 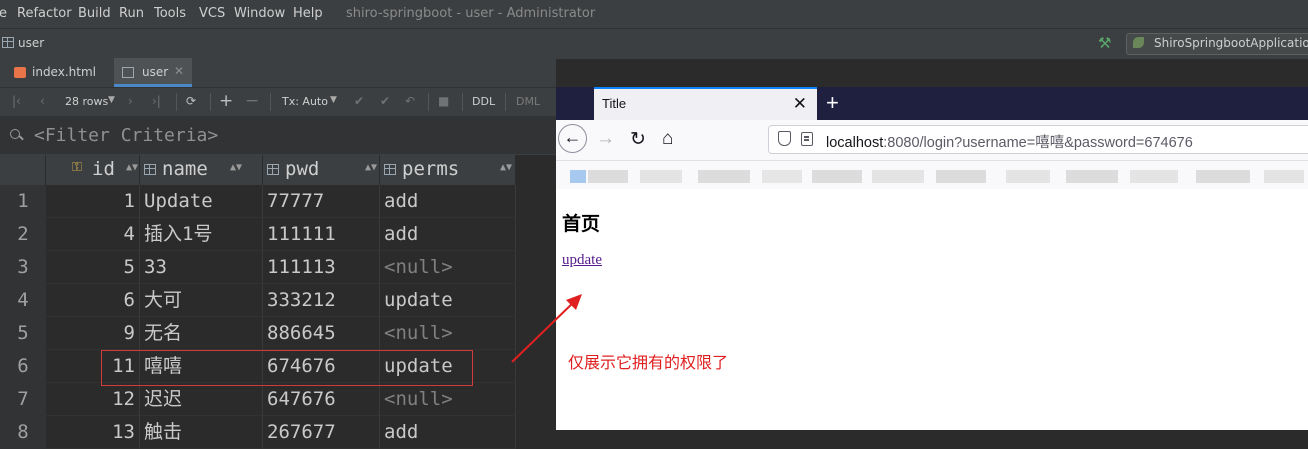 I want to click on cell-name: 无名, so click(x=201, y=333).